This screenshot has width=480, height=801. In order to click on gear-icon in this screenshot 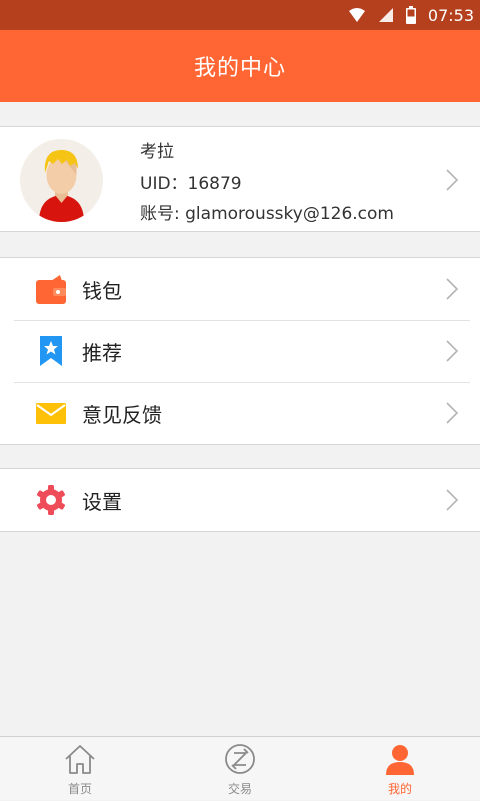, I will do `click(51, 500)`.